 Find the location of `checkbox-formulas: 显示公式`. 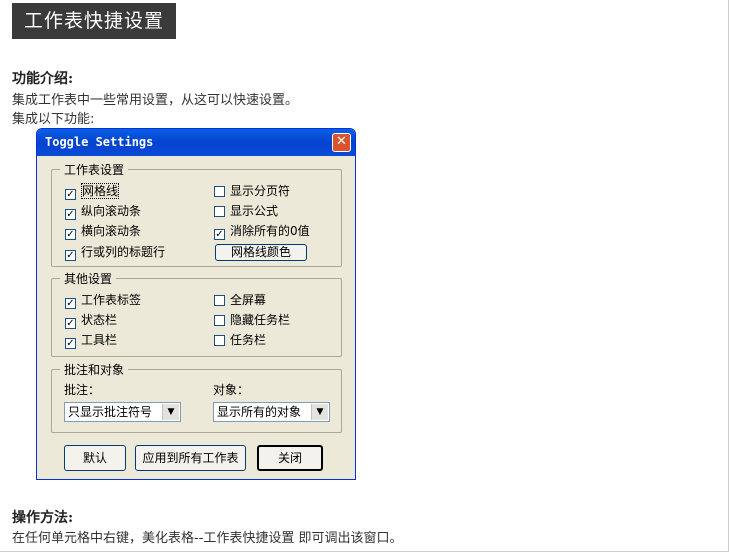

checkbox-formulas: 显示公式 is located at coordinates (246, 211).